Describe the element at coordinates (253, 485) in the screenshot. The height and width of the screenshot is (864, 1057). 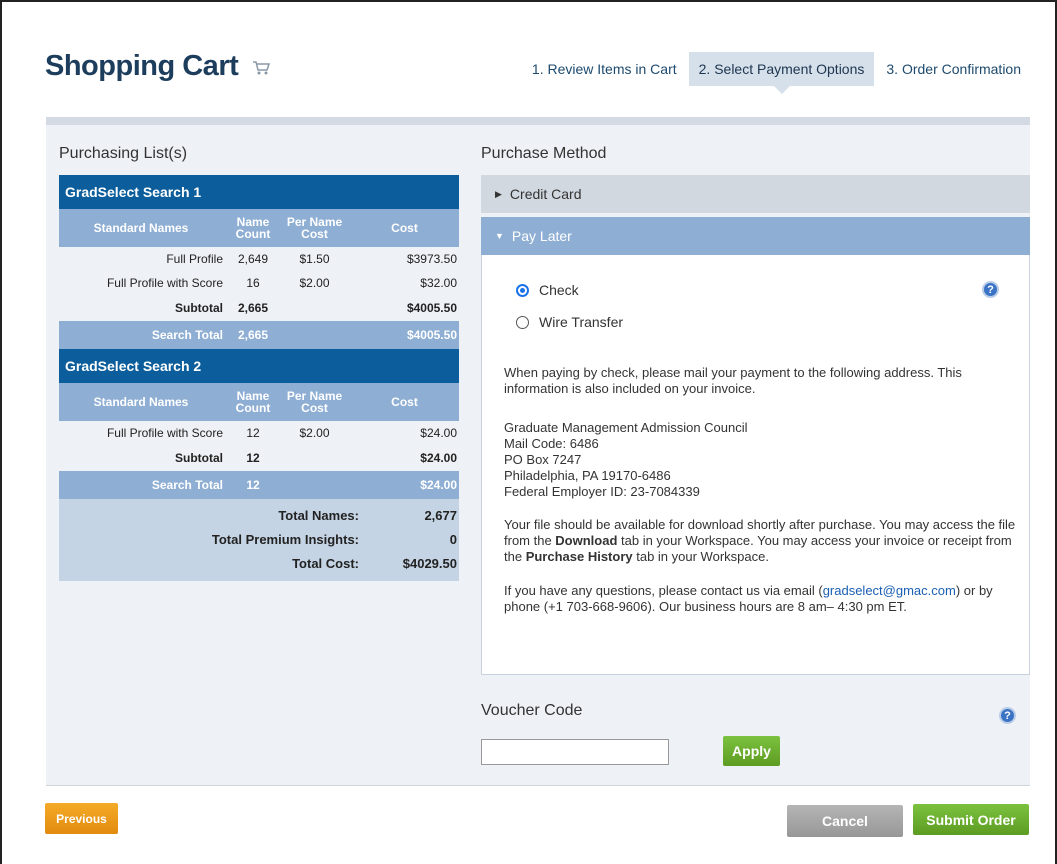
I see `search-total-count: 12` at that location.